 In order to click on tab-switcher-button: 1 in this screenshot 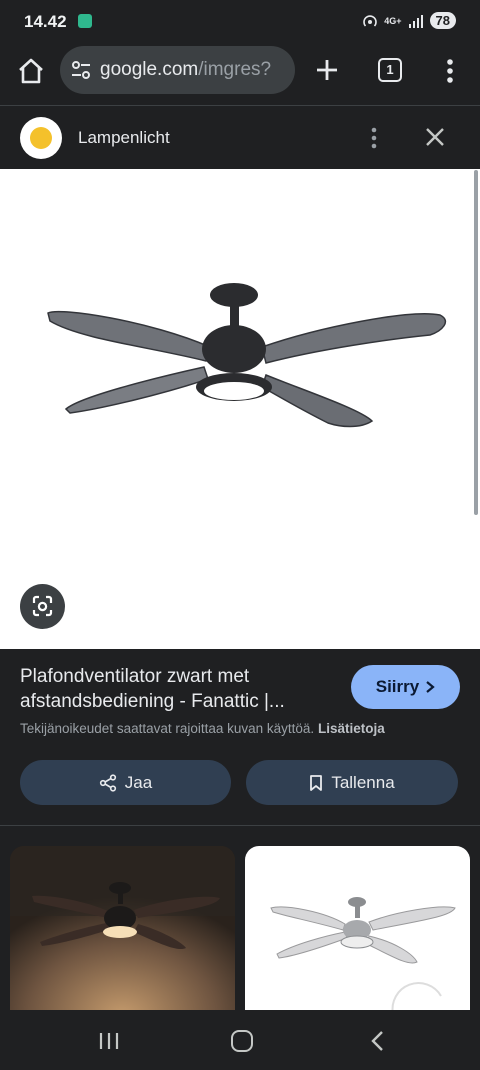, I will do `click(390, 70)`.